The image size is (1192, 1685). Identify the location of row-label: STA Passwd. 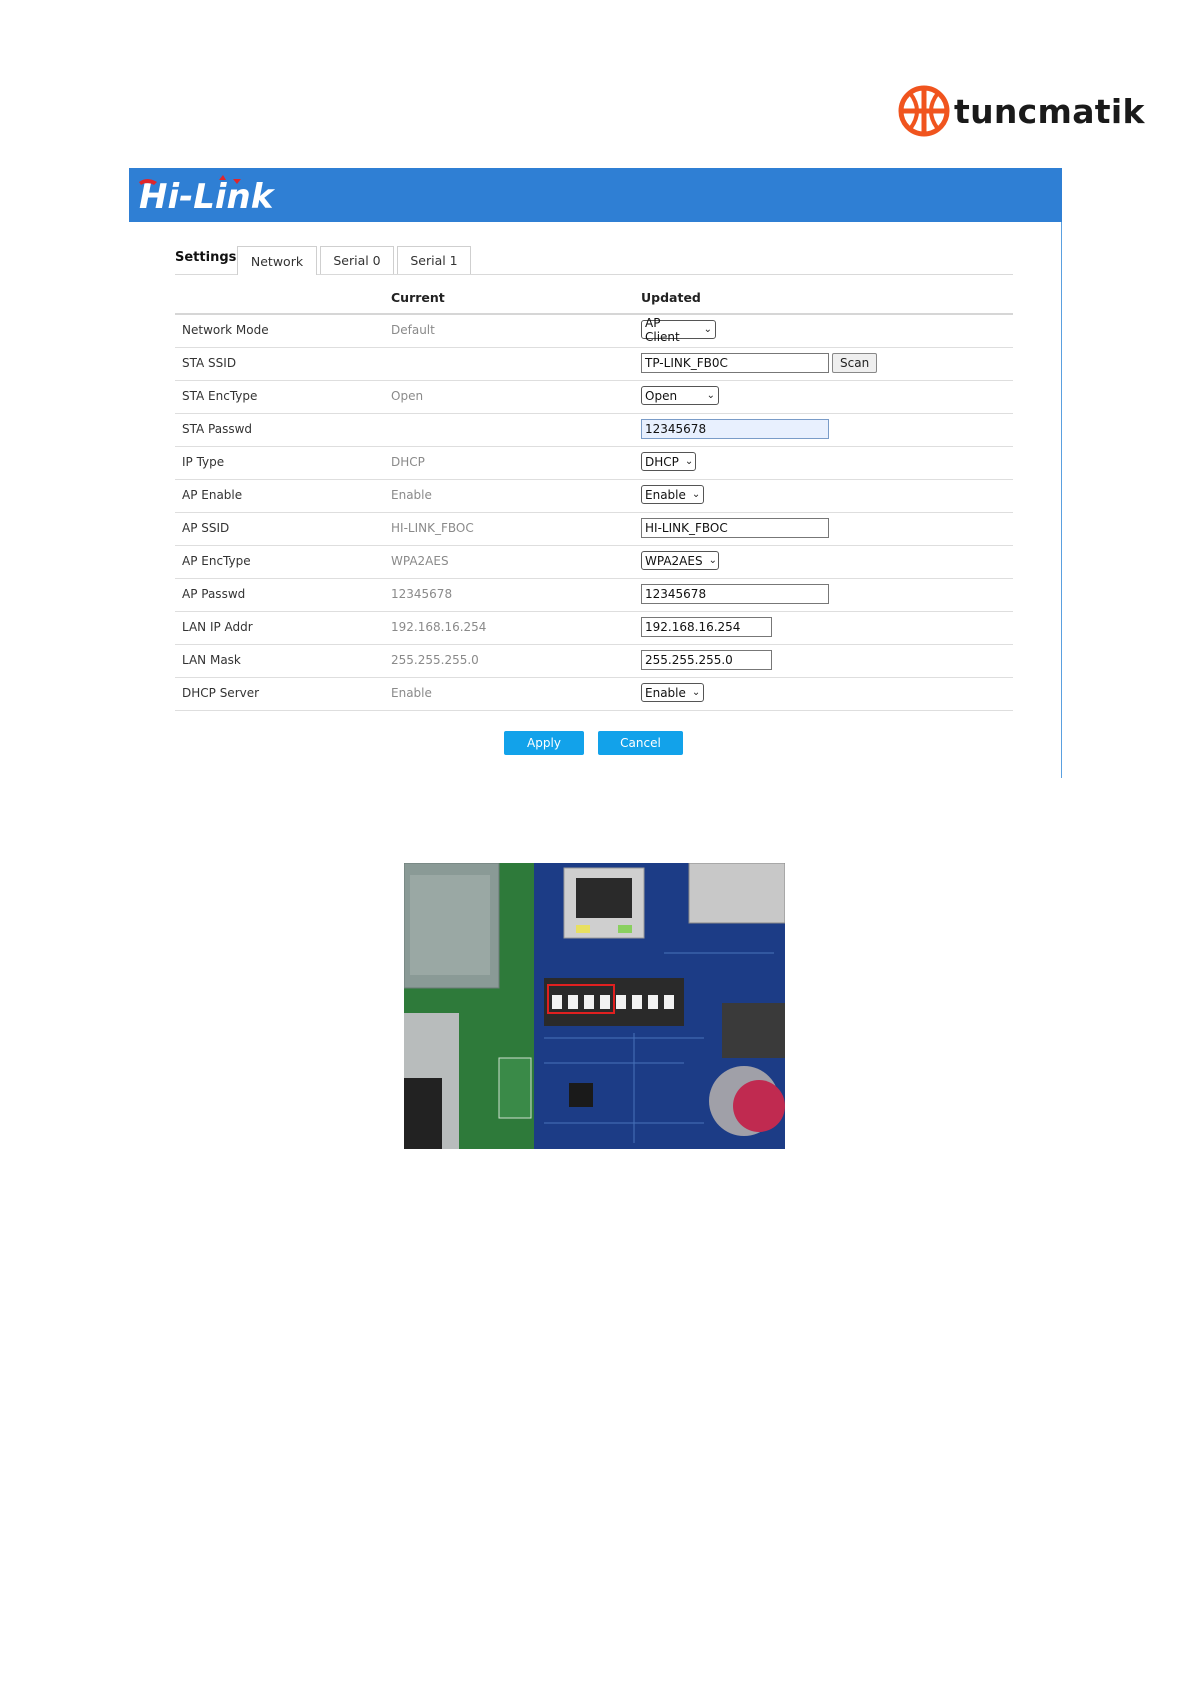
(217, 429).